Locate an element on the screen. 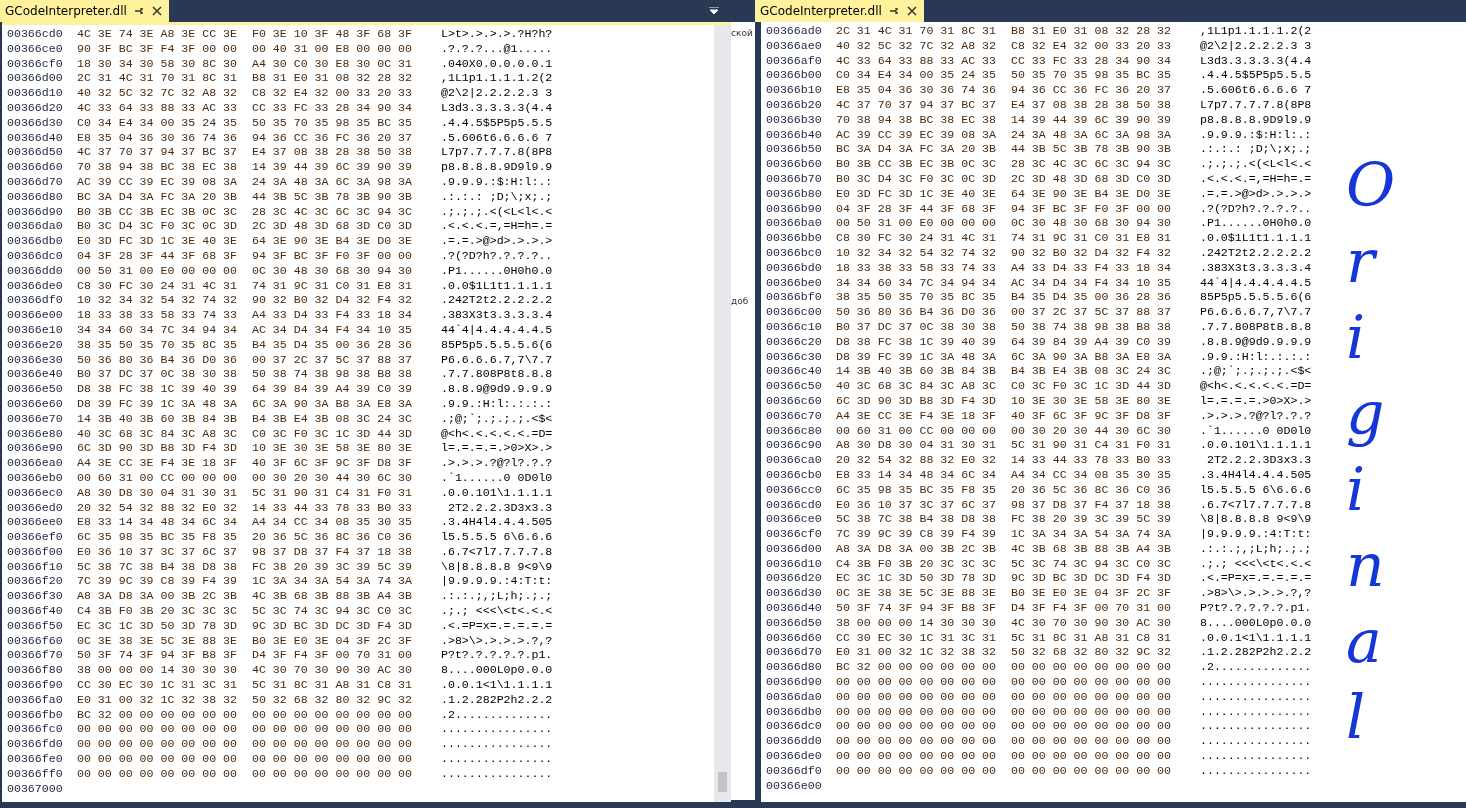 The image size is (1466, 808). scrollbar is located at coordinates (722, 413).